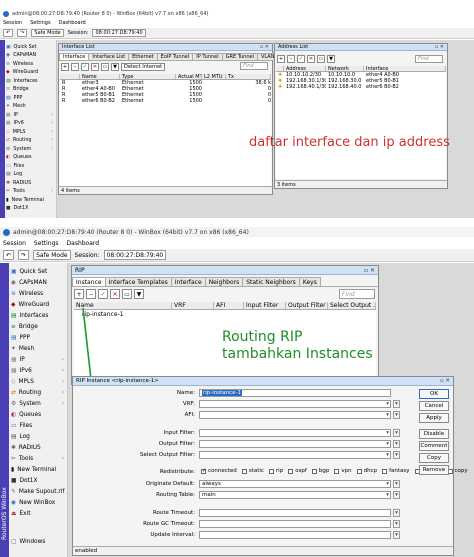 The height and width of the screenshot is (557, 474). What do you see at coordinates (148, 76) in the screenshot?
I see `col-type: Type` at bounding box center [148, 76].